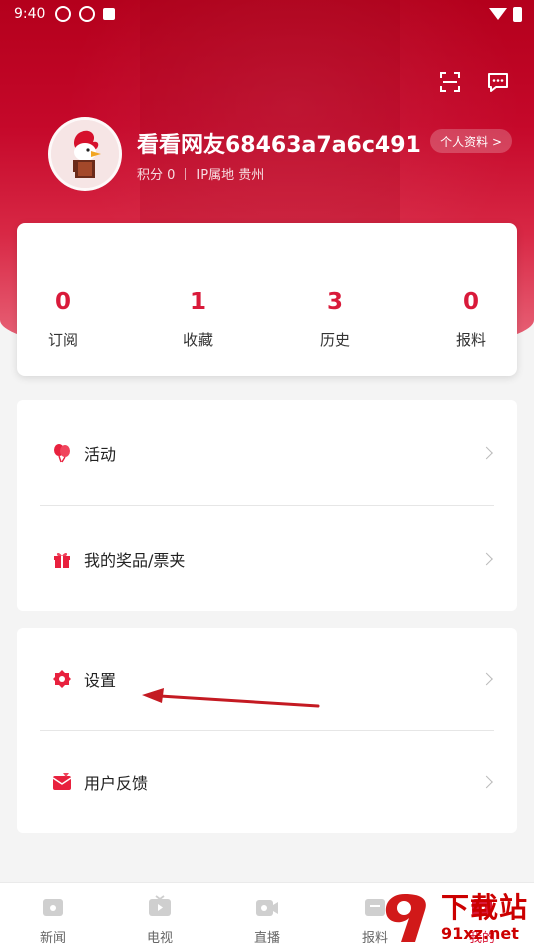  Describe the element at coordinates (62, 560) in the screenshot. I see `gift-icon` at that location.